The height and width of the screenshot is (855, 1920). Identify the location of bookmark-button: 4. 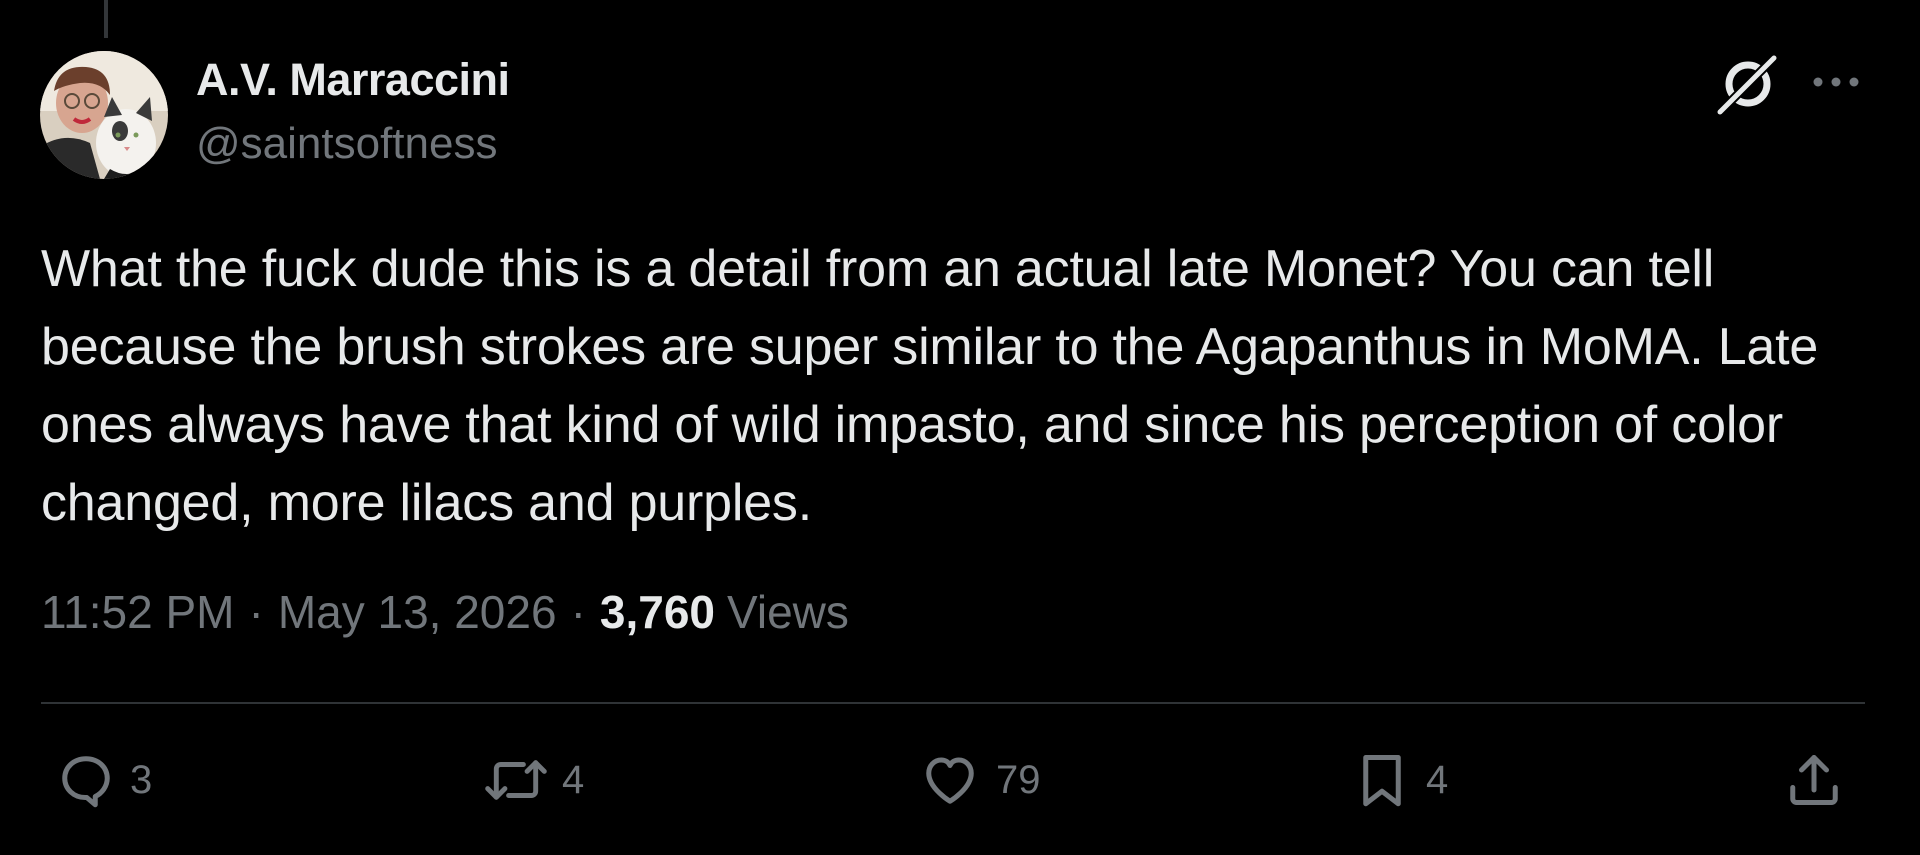
(1400, 780).